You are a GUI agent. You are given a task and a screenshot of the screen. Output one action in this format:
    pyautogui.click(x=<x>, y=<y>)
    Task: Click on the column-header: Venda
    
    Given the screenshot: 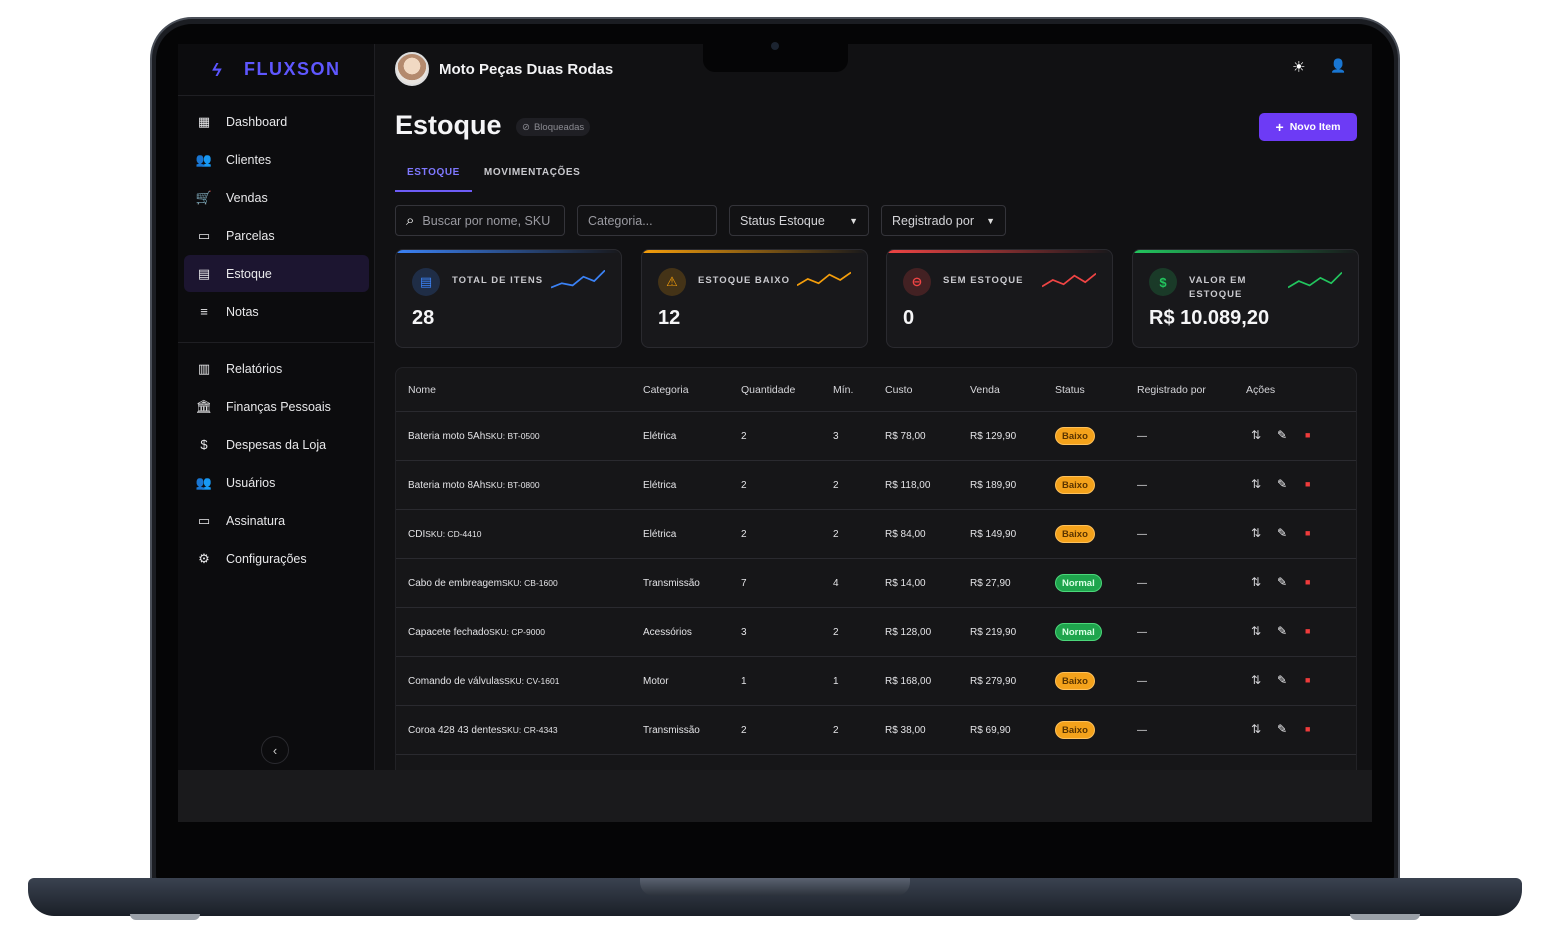 What is the action you would take?
    pyautogui.click(x=985, y=390)
    